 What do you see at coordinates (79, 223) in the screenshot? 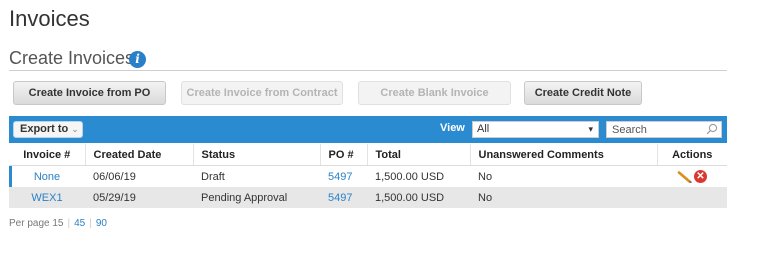
I see `per-page-option-45: 45` at bounding box center [79, 223].